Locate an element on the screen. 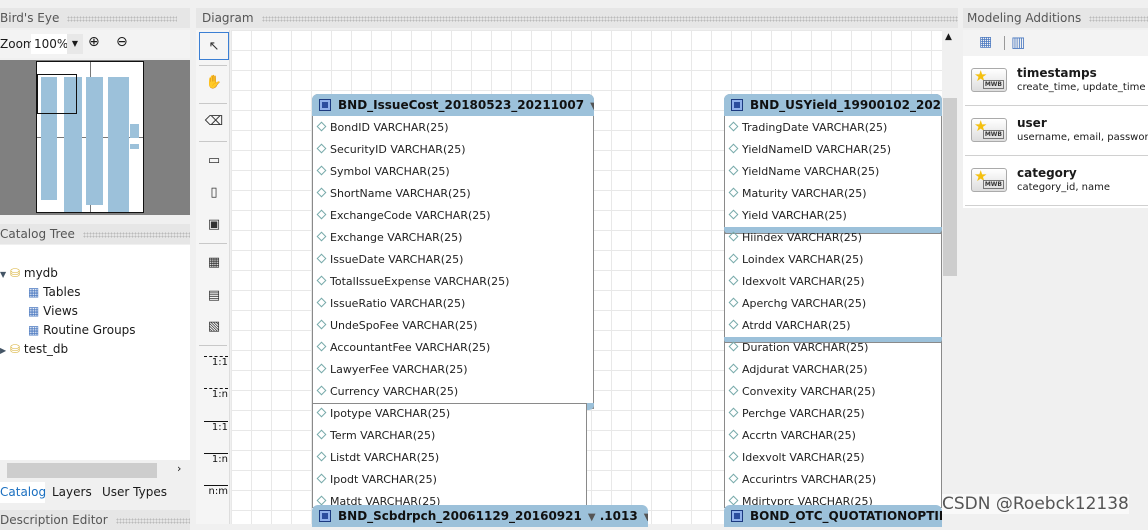 The height and width of the screenshot is (530, 1148). template-timestamps: ★ MWB timestamps create_time, update_time is located at coordinates (1056, 81).